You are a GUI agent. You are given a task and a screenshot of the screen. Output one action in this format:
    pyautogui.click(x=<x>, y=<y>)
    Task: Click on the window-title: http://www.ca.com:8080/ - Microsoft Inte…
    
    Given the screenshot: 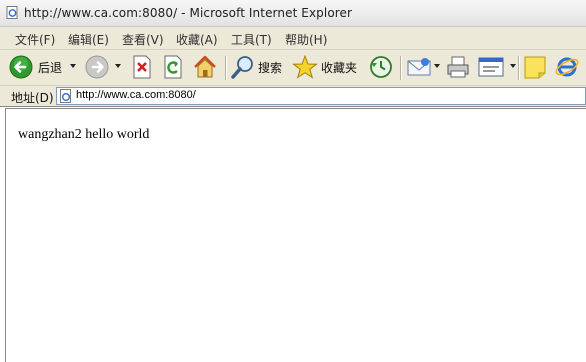 What is the action you would take?
    pyautogui.click(x=188, y=13)
    